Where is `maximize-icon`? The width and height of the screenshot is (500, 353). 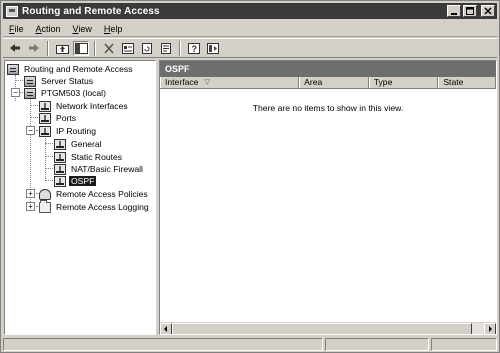
maximize-icon is located at coordinates (470, 11).